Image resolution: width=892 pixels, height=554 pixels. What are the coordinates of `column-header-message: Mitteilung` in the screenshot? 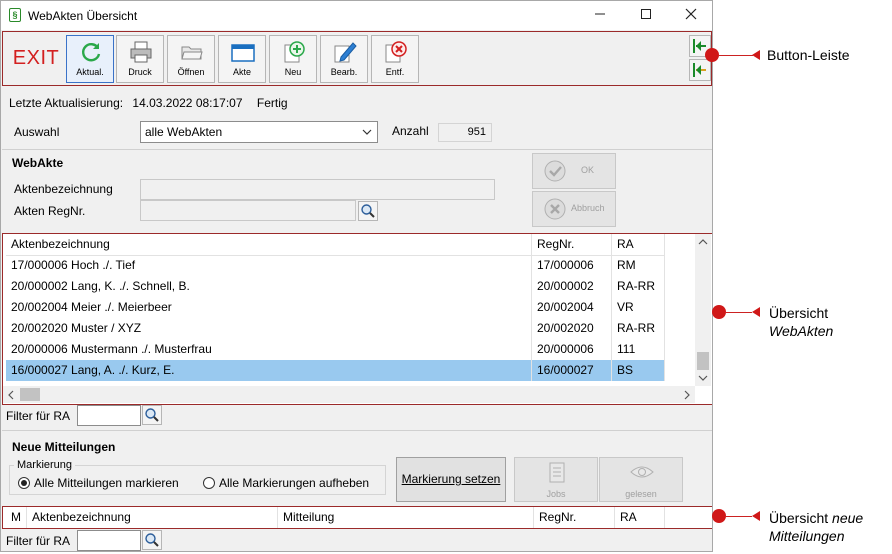 It's located at (406, 517).